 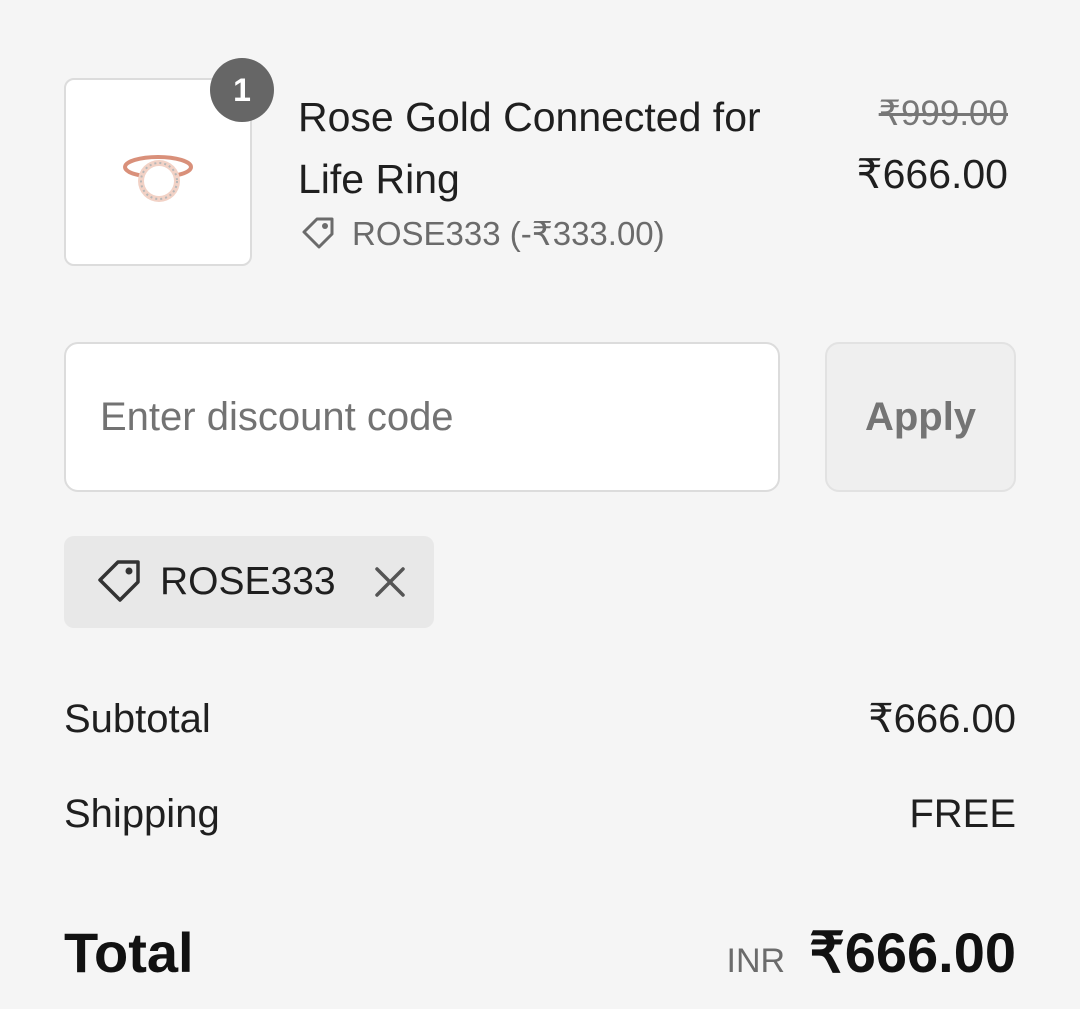 I want to click on close-icon, so click(x=389, y=582).